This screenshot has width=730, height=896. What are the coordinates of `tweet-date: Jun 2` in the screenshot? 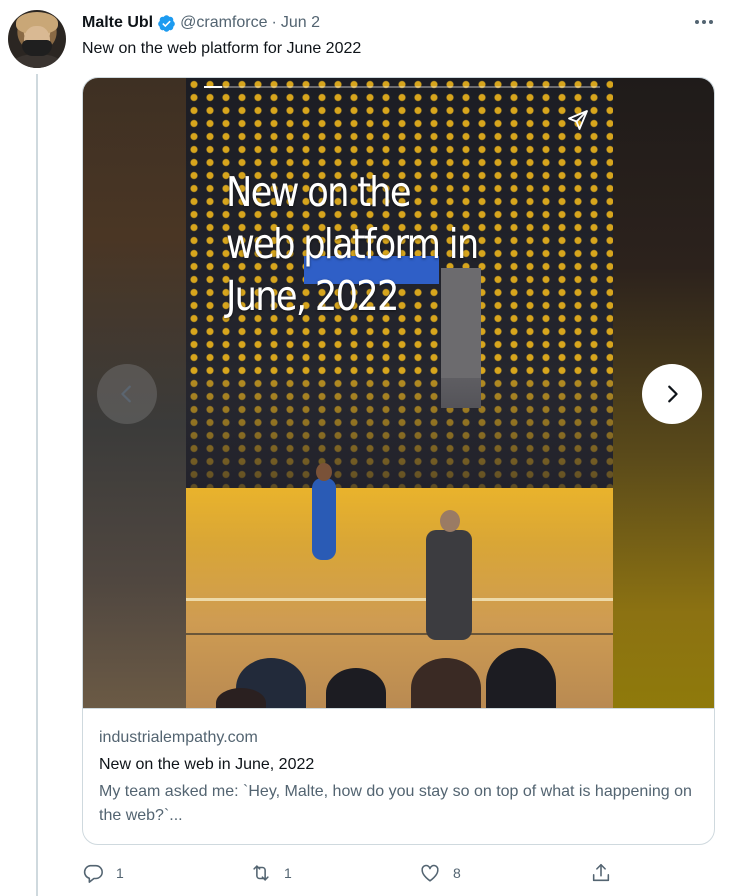 It's located at (300, 23).